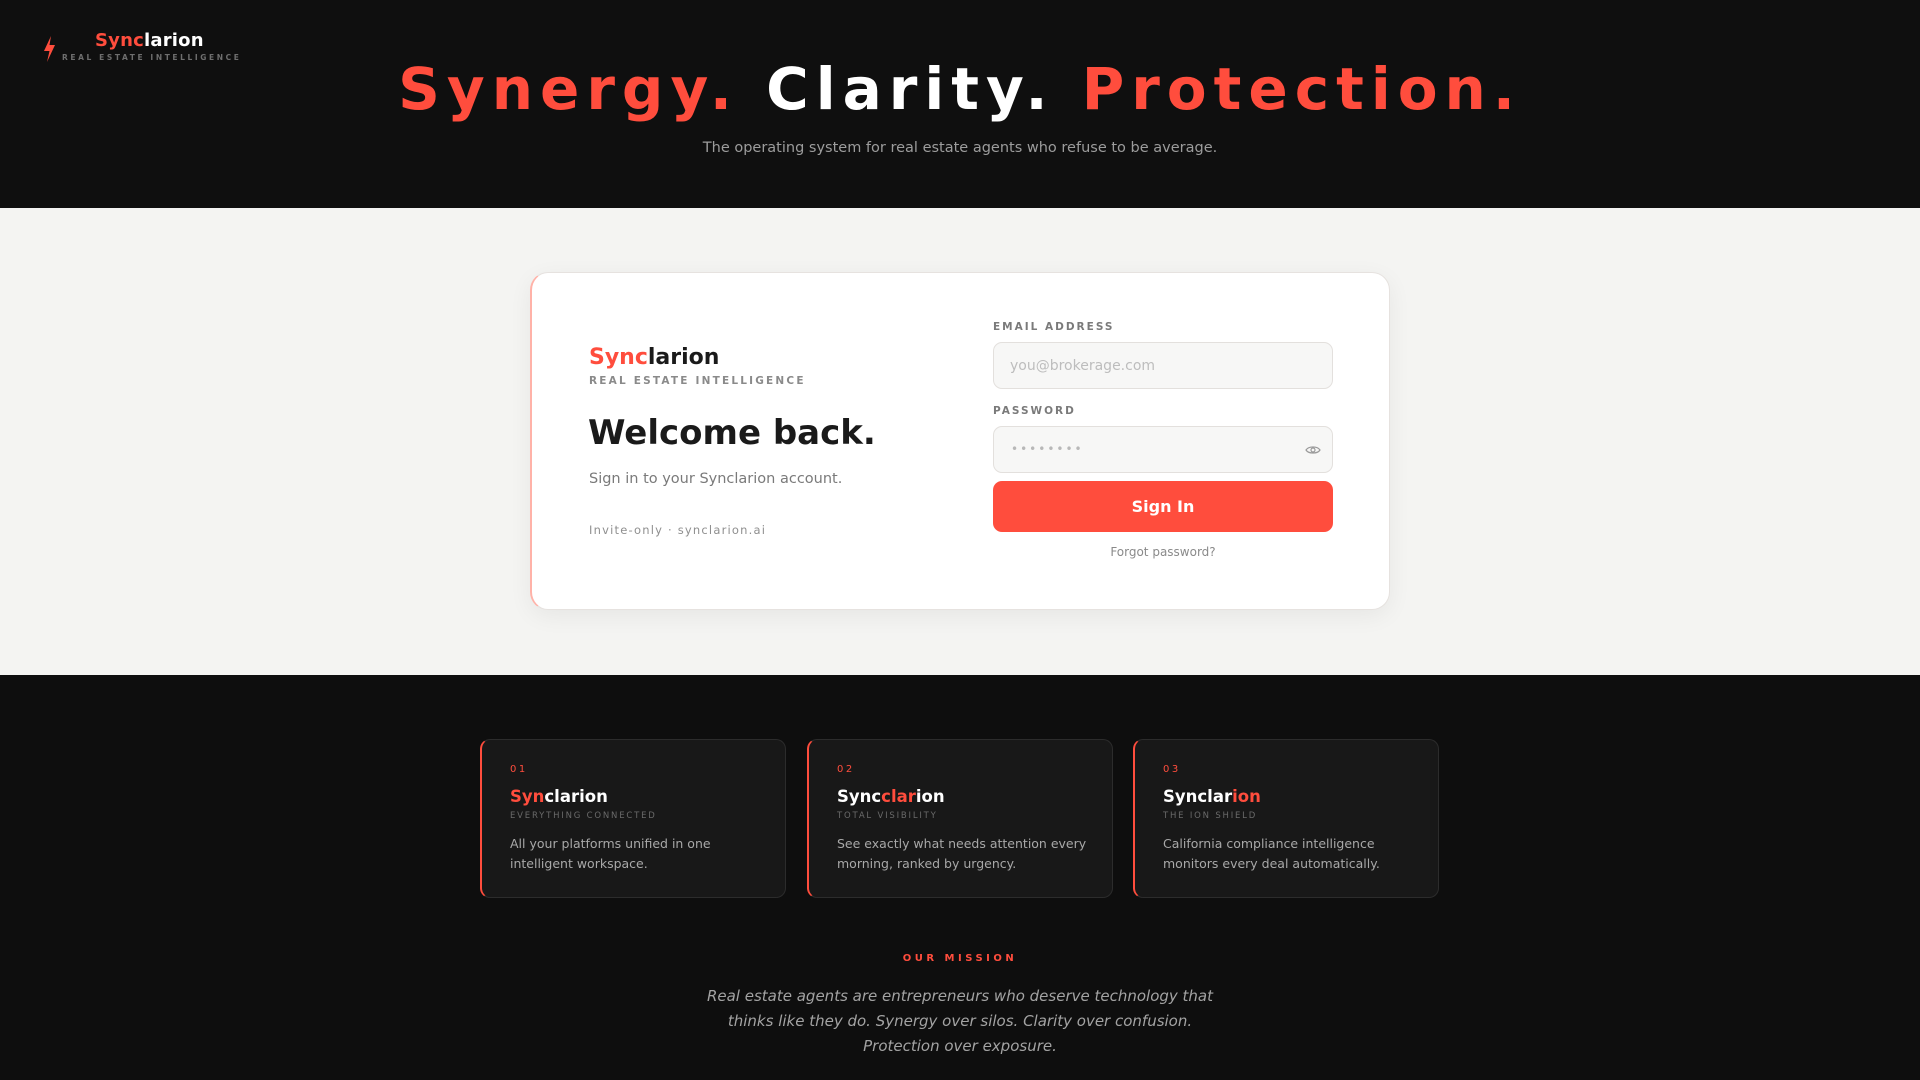 The width and height of the screenshot is (1920, 1080). I want to click on invite-note: Invite-only · synclarion.ai, so click(678, 530).